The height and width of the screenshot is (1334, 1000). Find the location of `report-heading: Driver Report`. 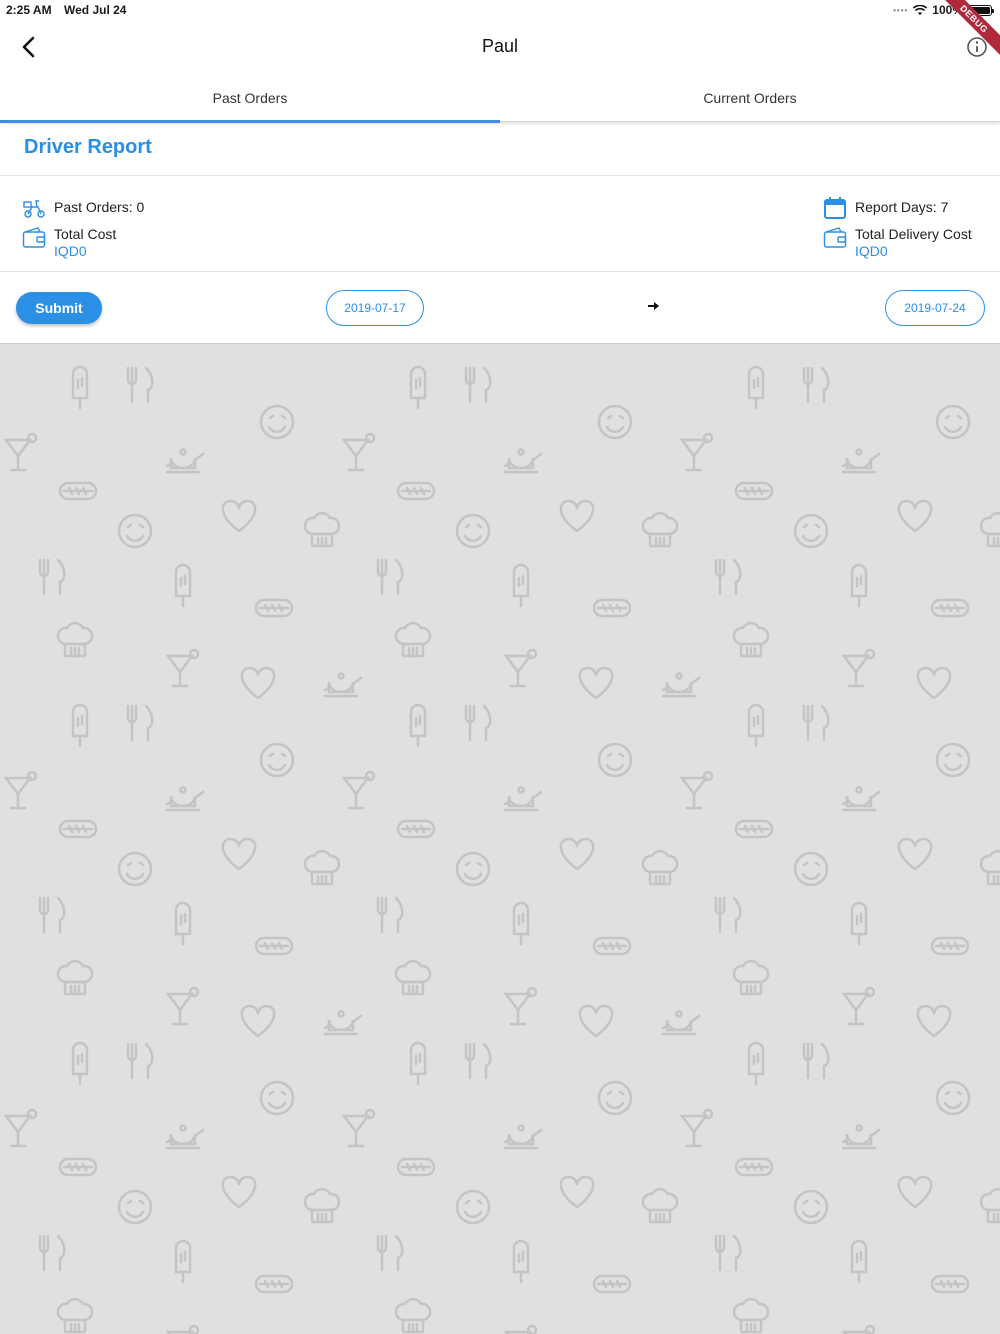

report-heading: Driver Report is located at coordinates (88, 147).